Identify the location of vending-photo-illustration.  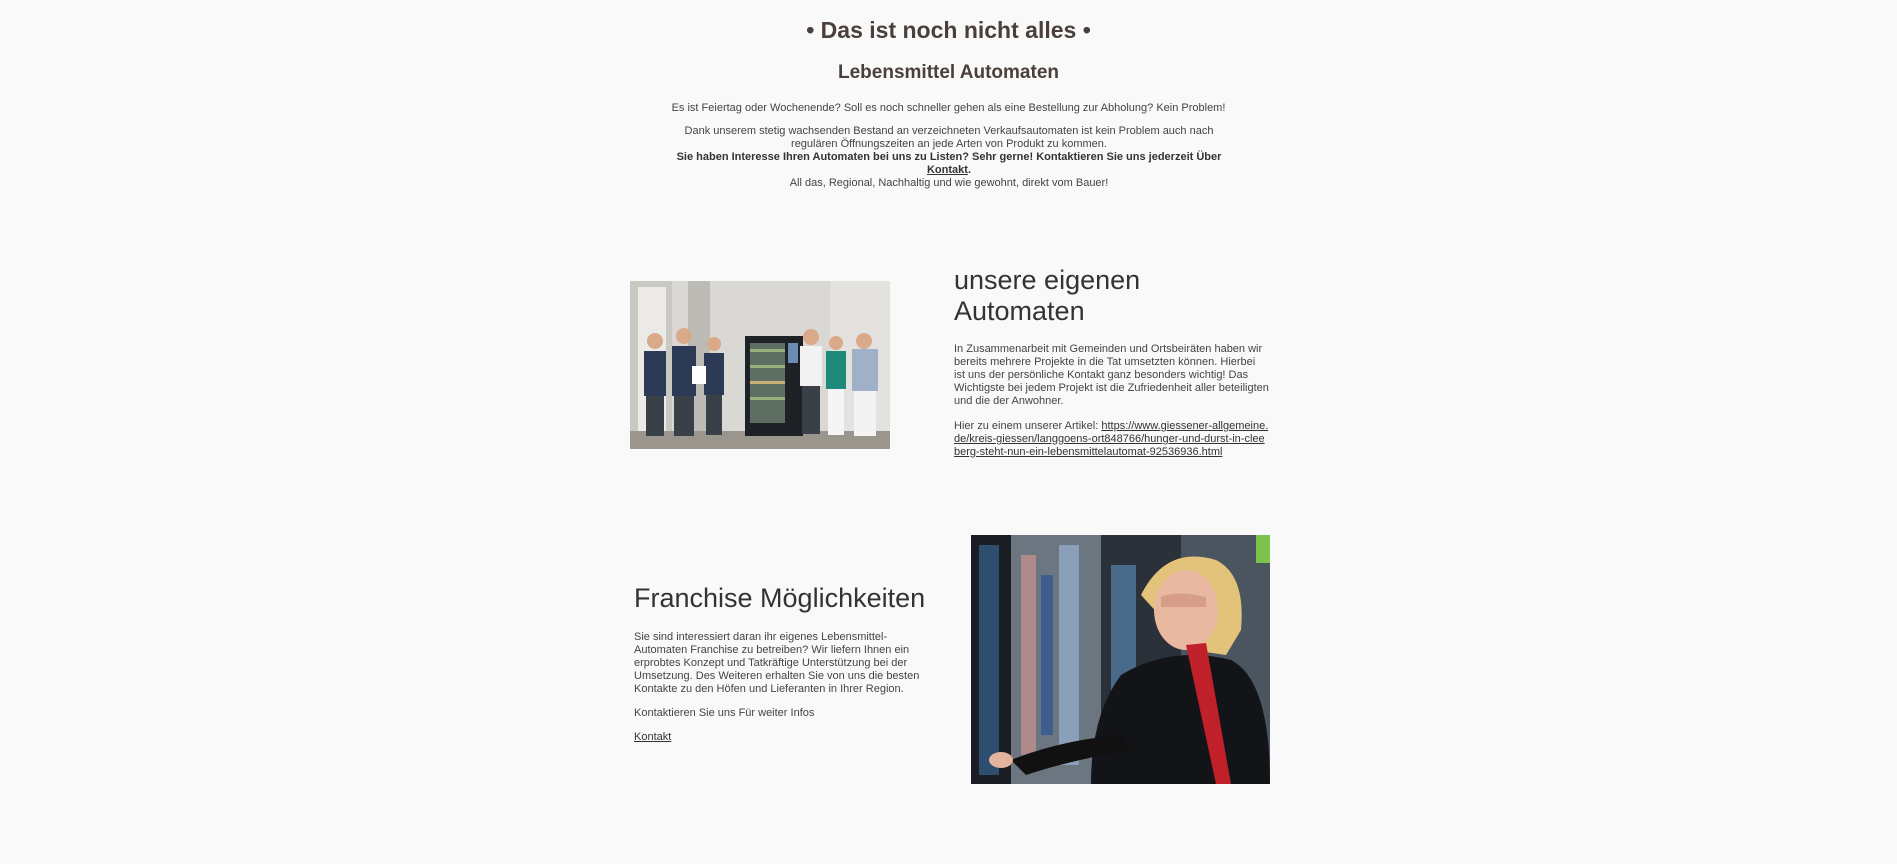
(1120, 659).